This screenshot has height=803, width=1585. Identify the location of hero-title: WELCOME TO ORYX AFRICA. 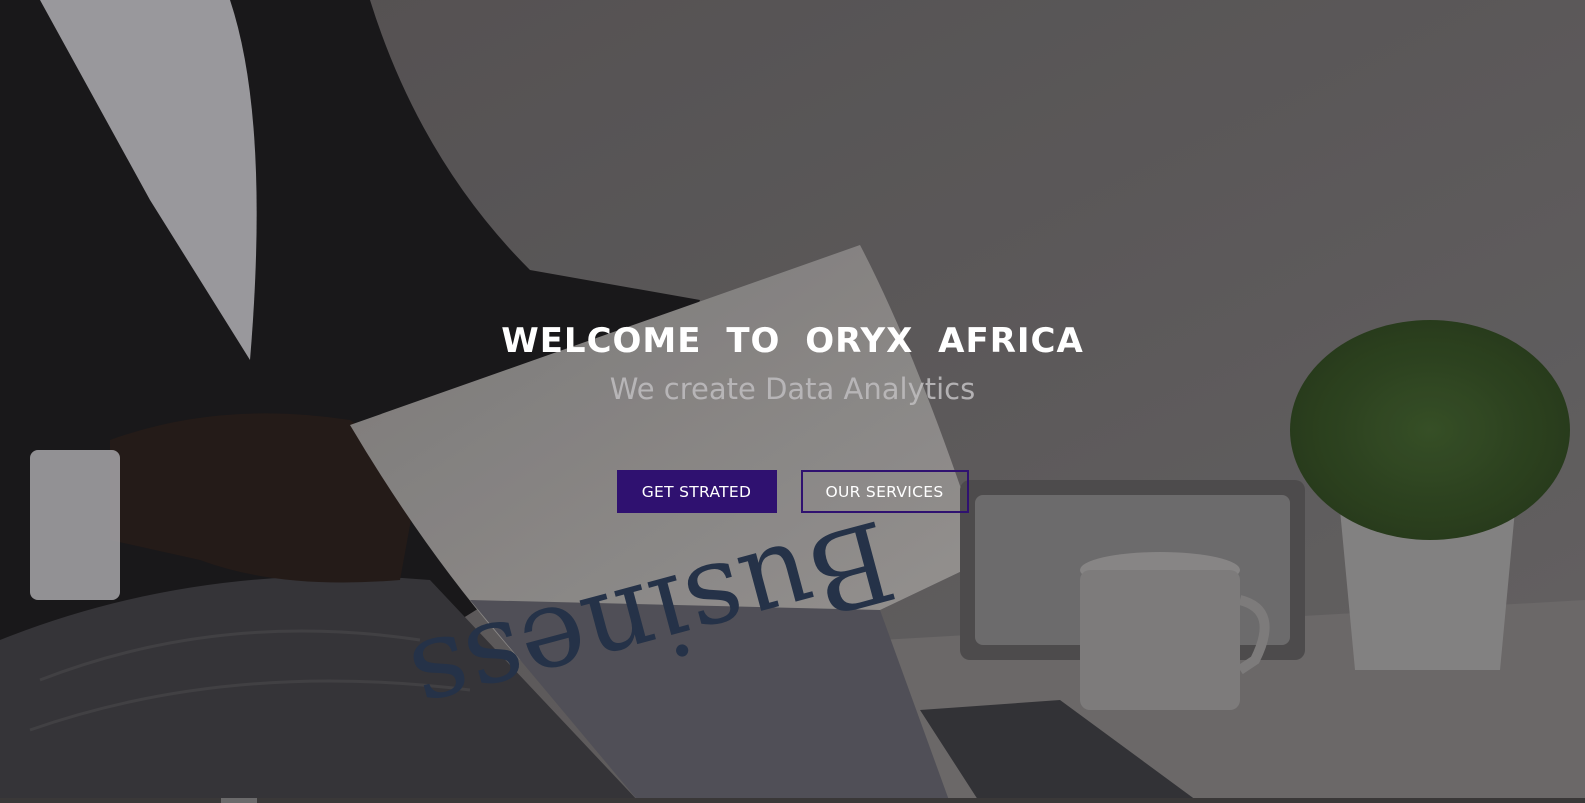
(792, 341).